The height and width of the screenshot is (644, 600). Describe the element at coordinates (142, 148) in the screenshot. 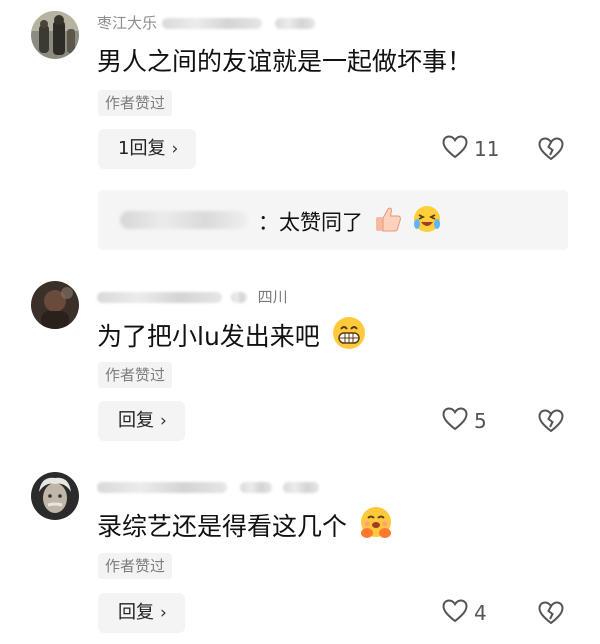

I see `reply-label: 1回复` at that location.